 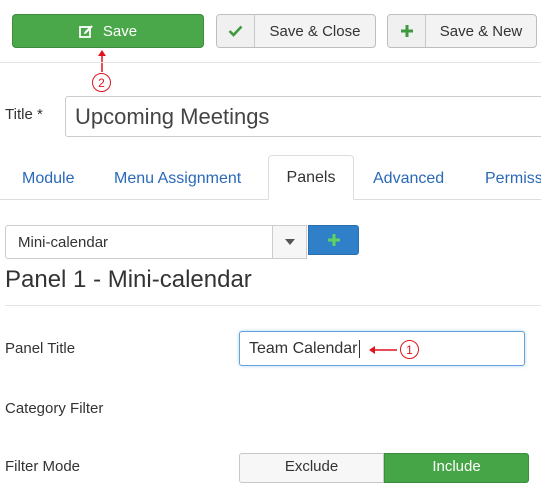 What do you see at coordinates (102, 61) in the screenshot?
I see `annotation-arrow-up` at bounding box center [102, 61].